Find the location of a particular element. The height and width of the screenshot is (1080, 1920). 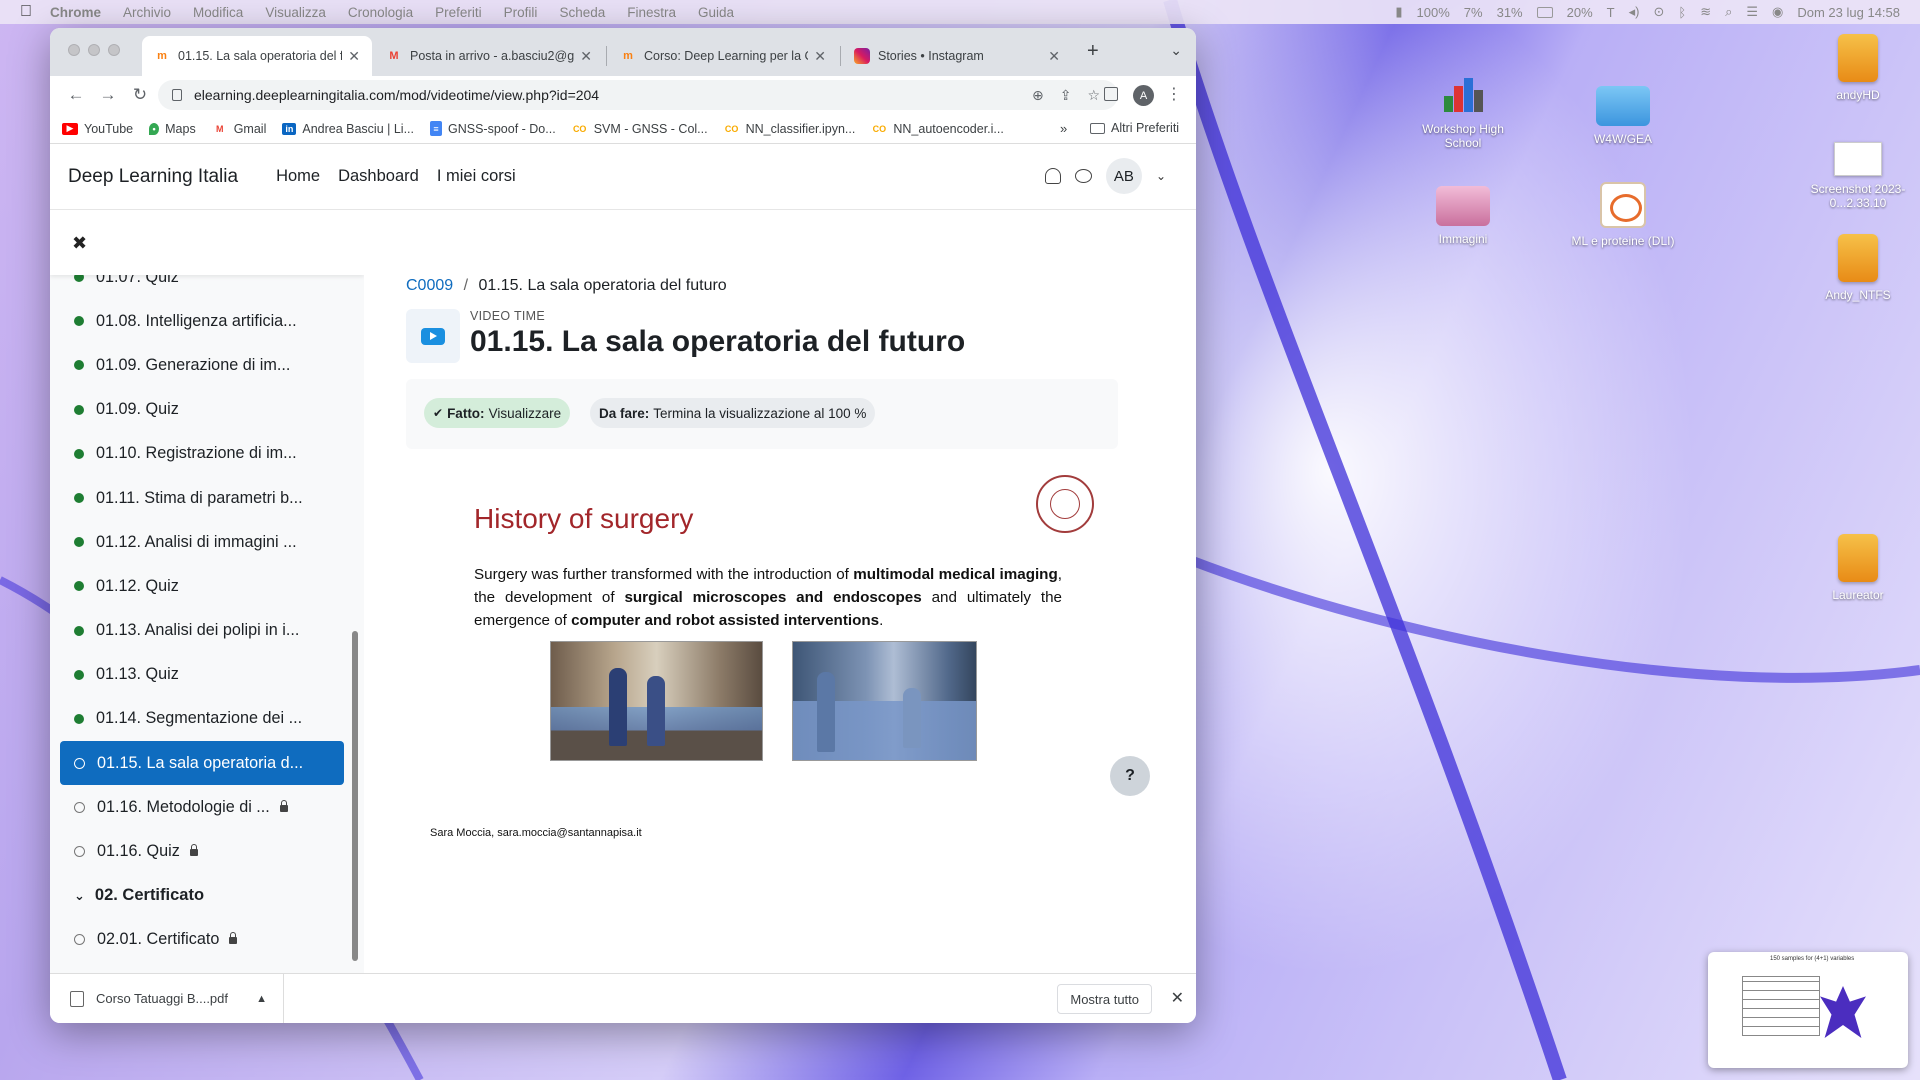

download-item: Corso Tatuaggi B....pdf ▲ is located at coordinates (167, 998).